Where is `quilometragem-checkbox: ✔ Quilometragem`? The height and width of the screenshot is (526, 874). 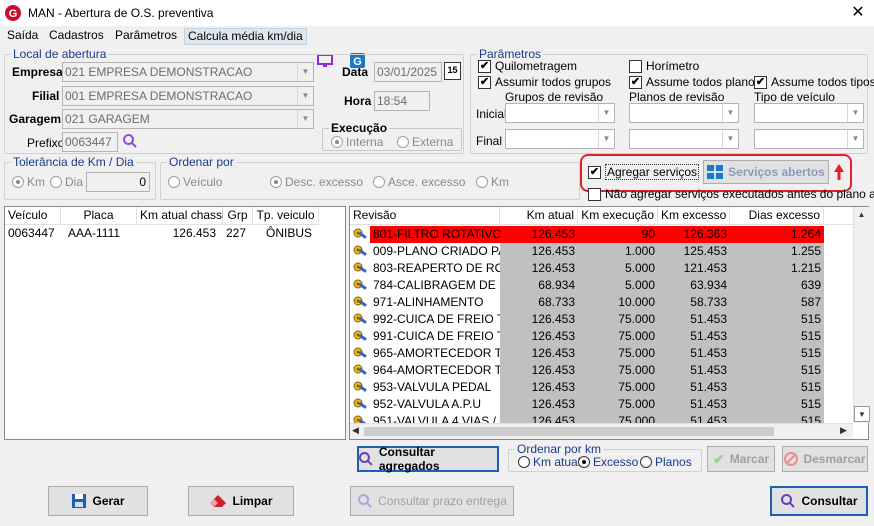
quilometragem-checkbox: ✔ Quilometragem is located at coordinates (527, 66).